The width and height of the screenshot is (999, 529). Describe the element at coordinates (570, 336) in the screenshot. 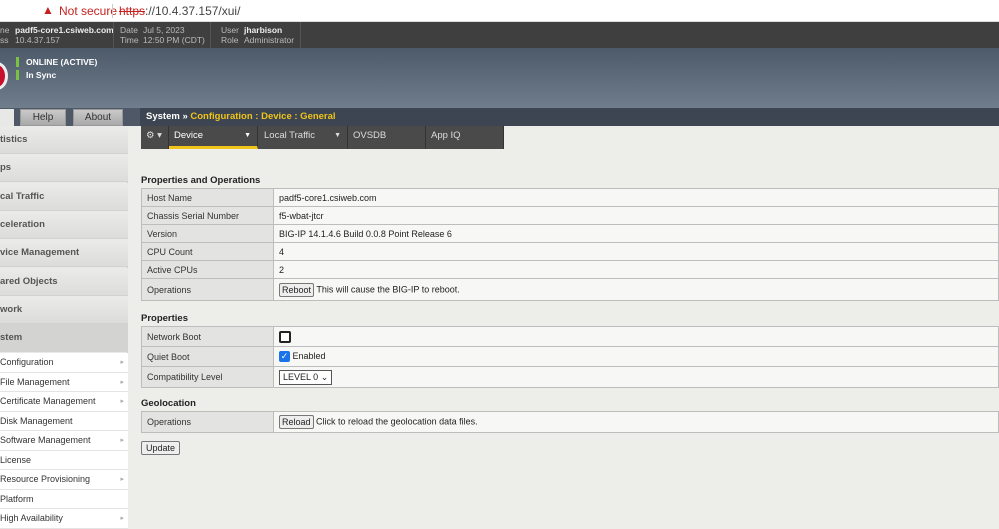

I see `table-row: Network Boot` at that location.